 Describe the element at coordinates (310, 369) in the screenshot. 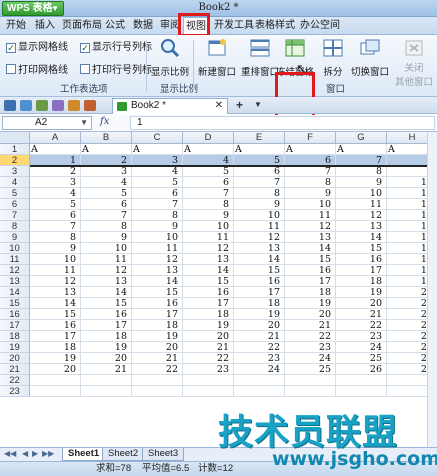

I see `table-cell: 25` at that location.